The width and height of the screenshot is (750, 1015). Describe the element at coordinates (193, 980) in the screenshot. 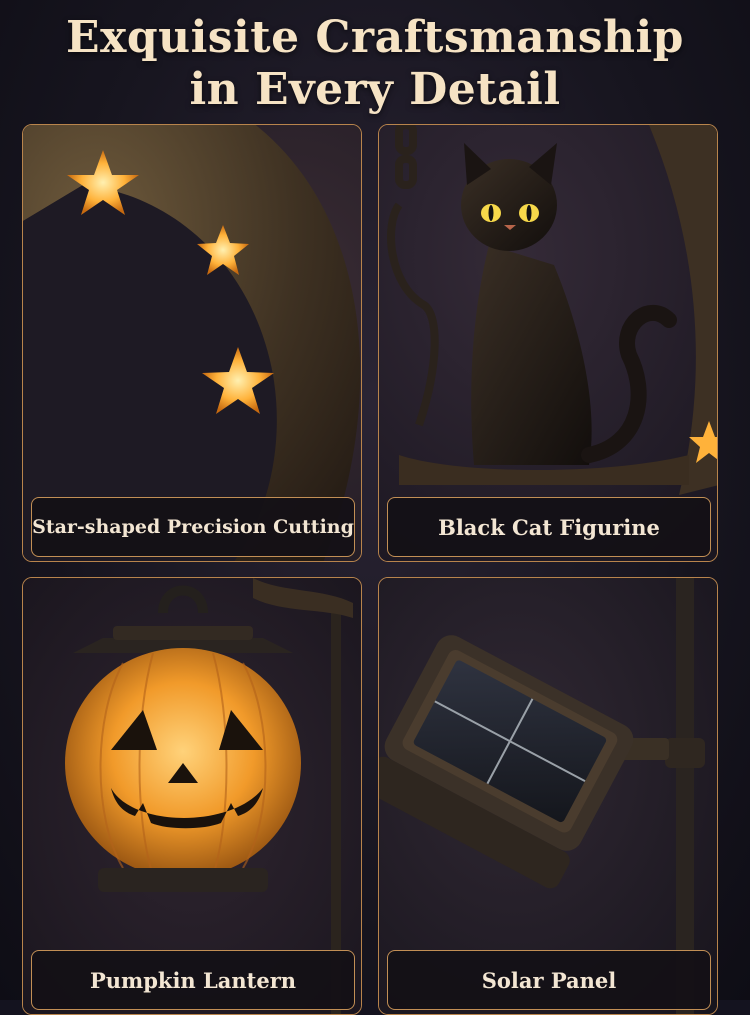

I see `caption-pumpkin-lantern: Pumpkin Lantern` at that location.